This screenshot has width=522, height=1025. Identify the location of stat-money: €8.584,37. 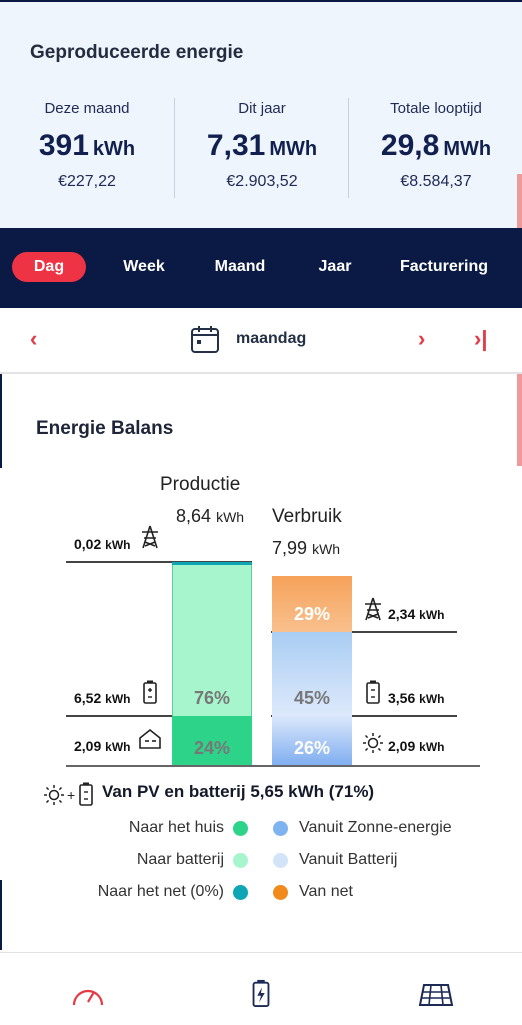
(436, 181).